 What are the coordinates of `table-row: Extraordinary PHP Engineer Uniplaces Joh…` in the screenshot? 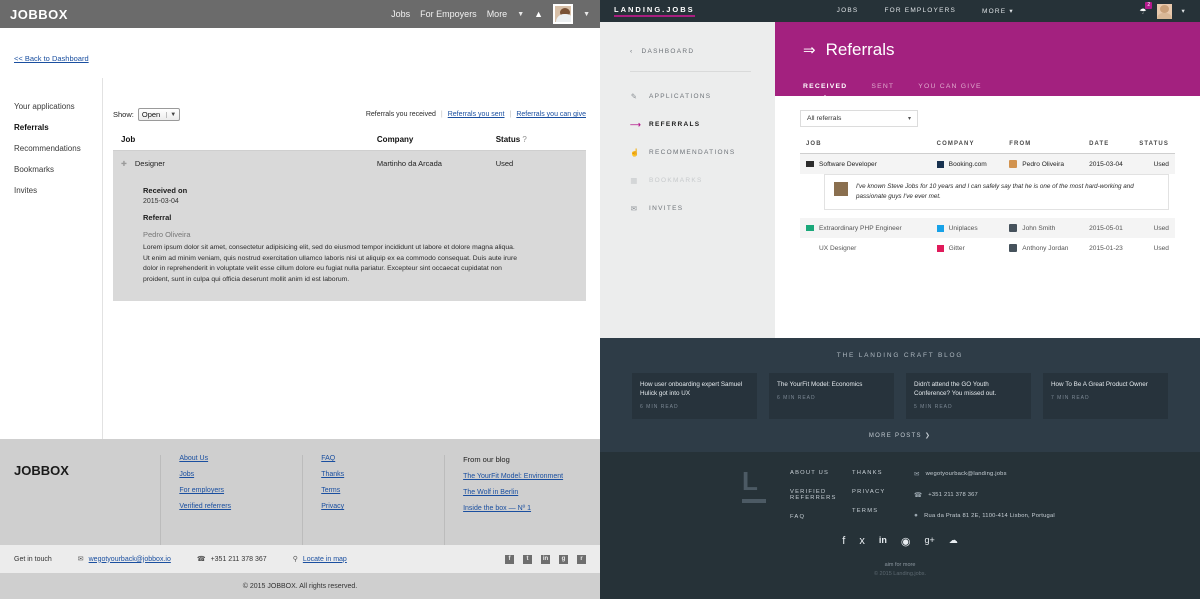 It's located at (987, 228).